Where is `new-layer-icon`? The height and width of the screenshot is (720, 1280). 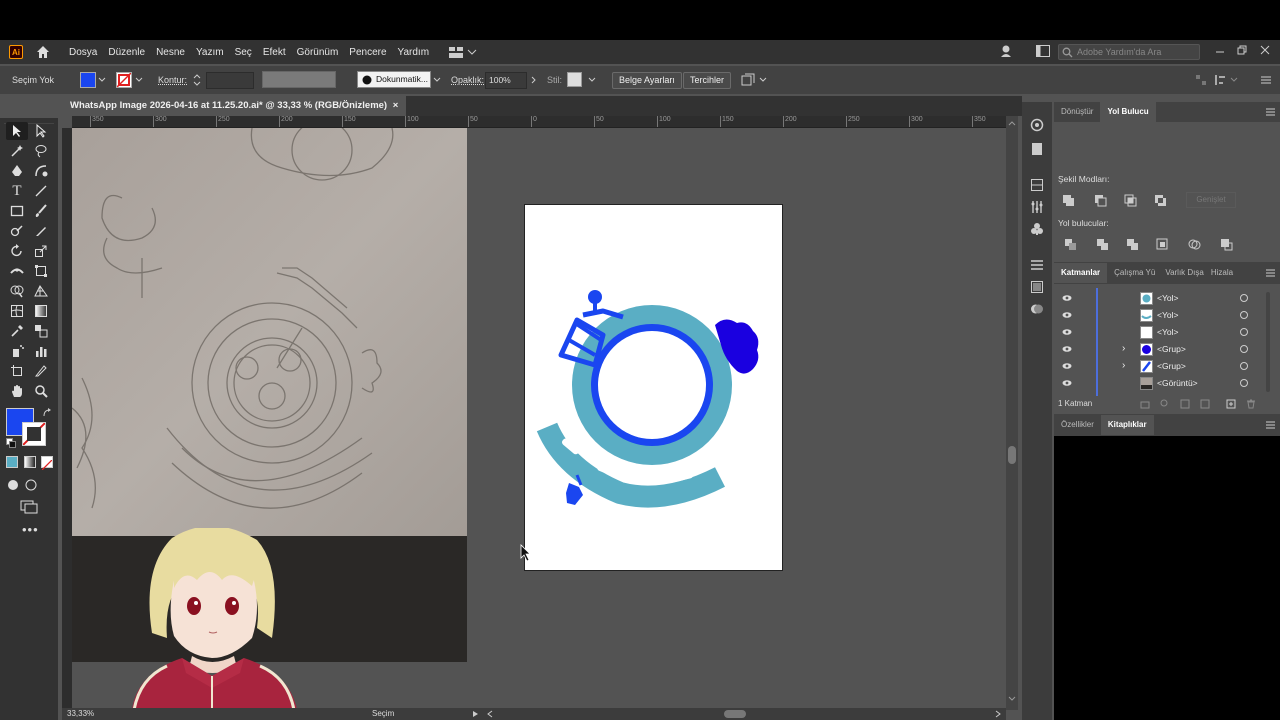 new-layer-icon is located at coordinates (1231, 404).